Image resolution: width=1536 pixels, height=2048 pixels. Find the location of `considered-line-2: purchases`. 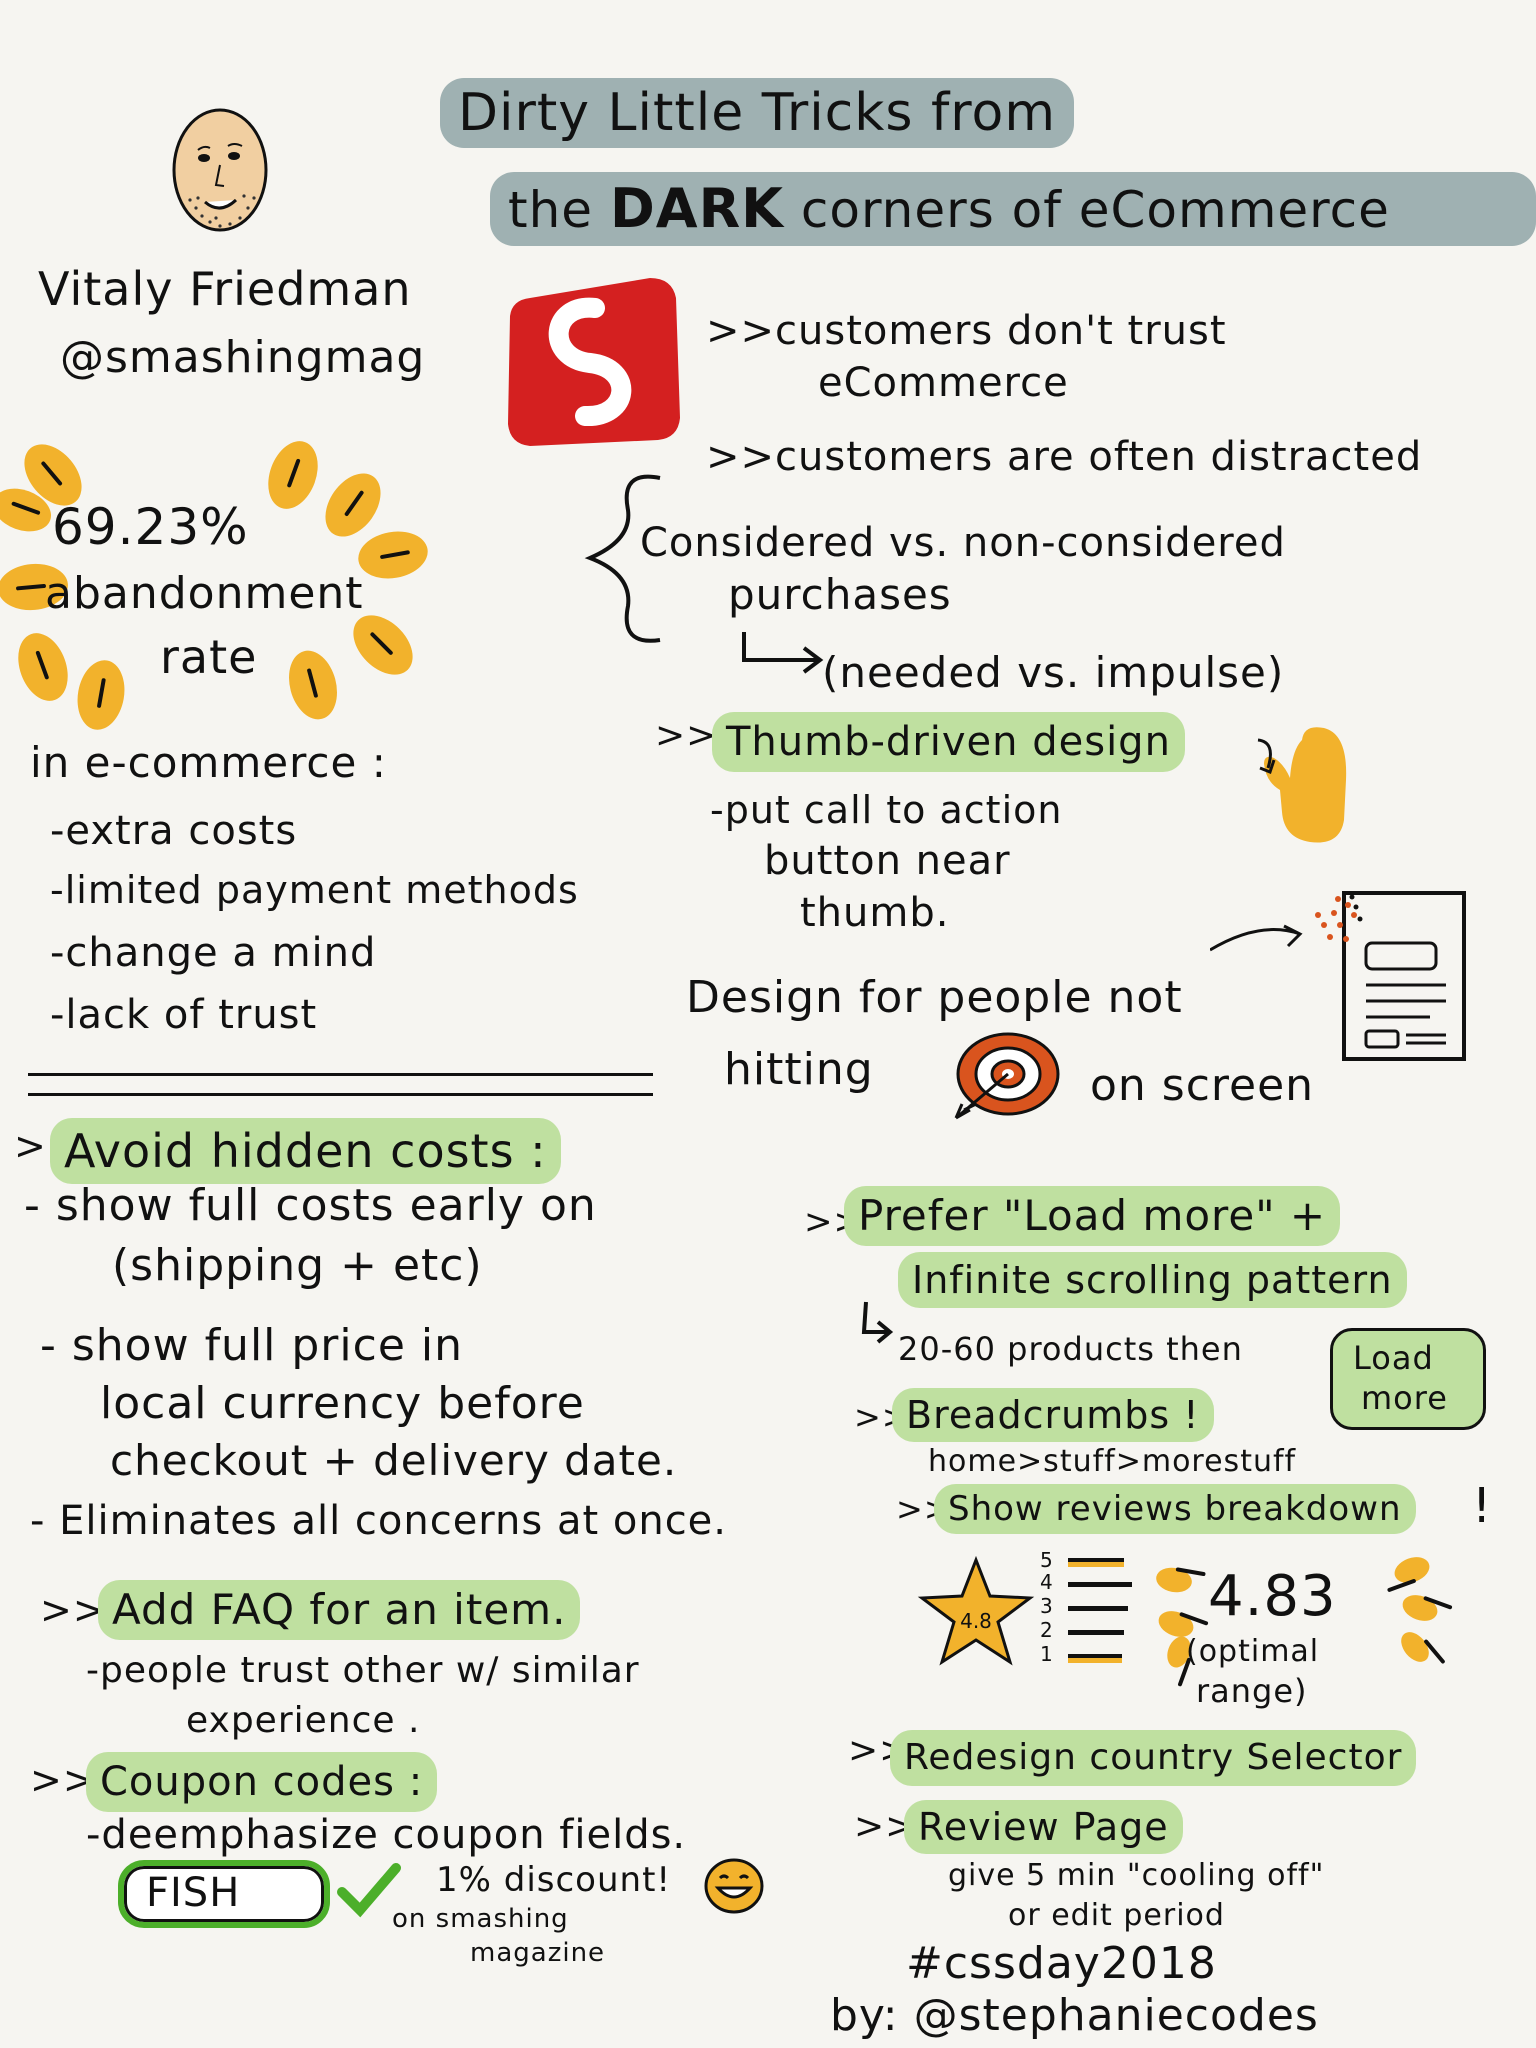

considered-line-2: purchases is located at coordinates (840, 594).